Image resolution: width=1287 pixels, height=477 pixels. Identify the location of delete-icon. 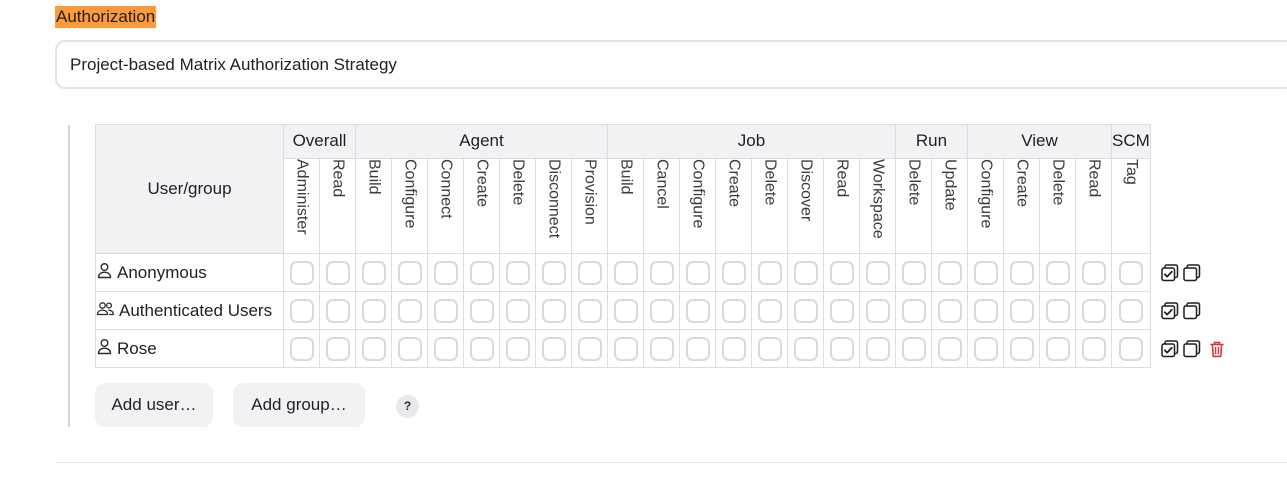
(1218, 349).